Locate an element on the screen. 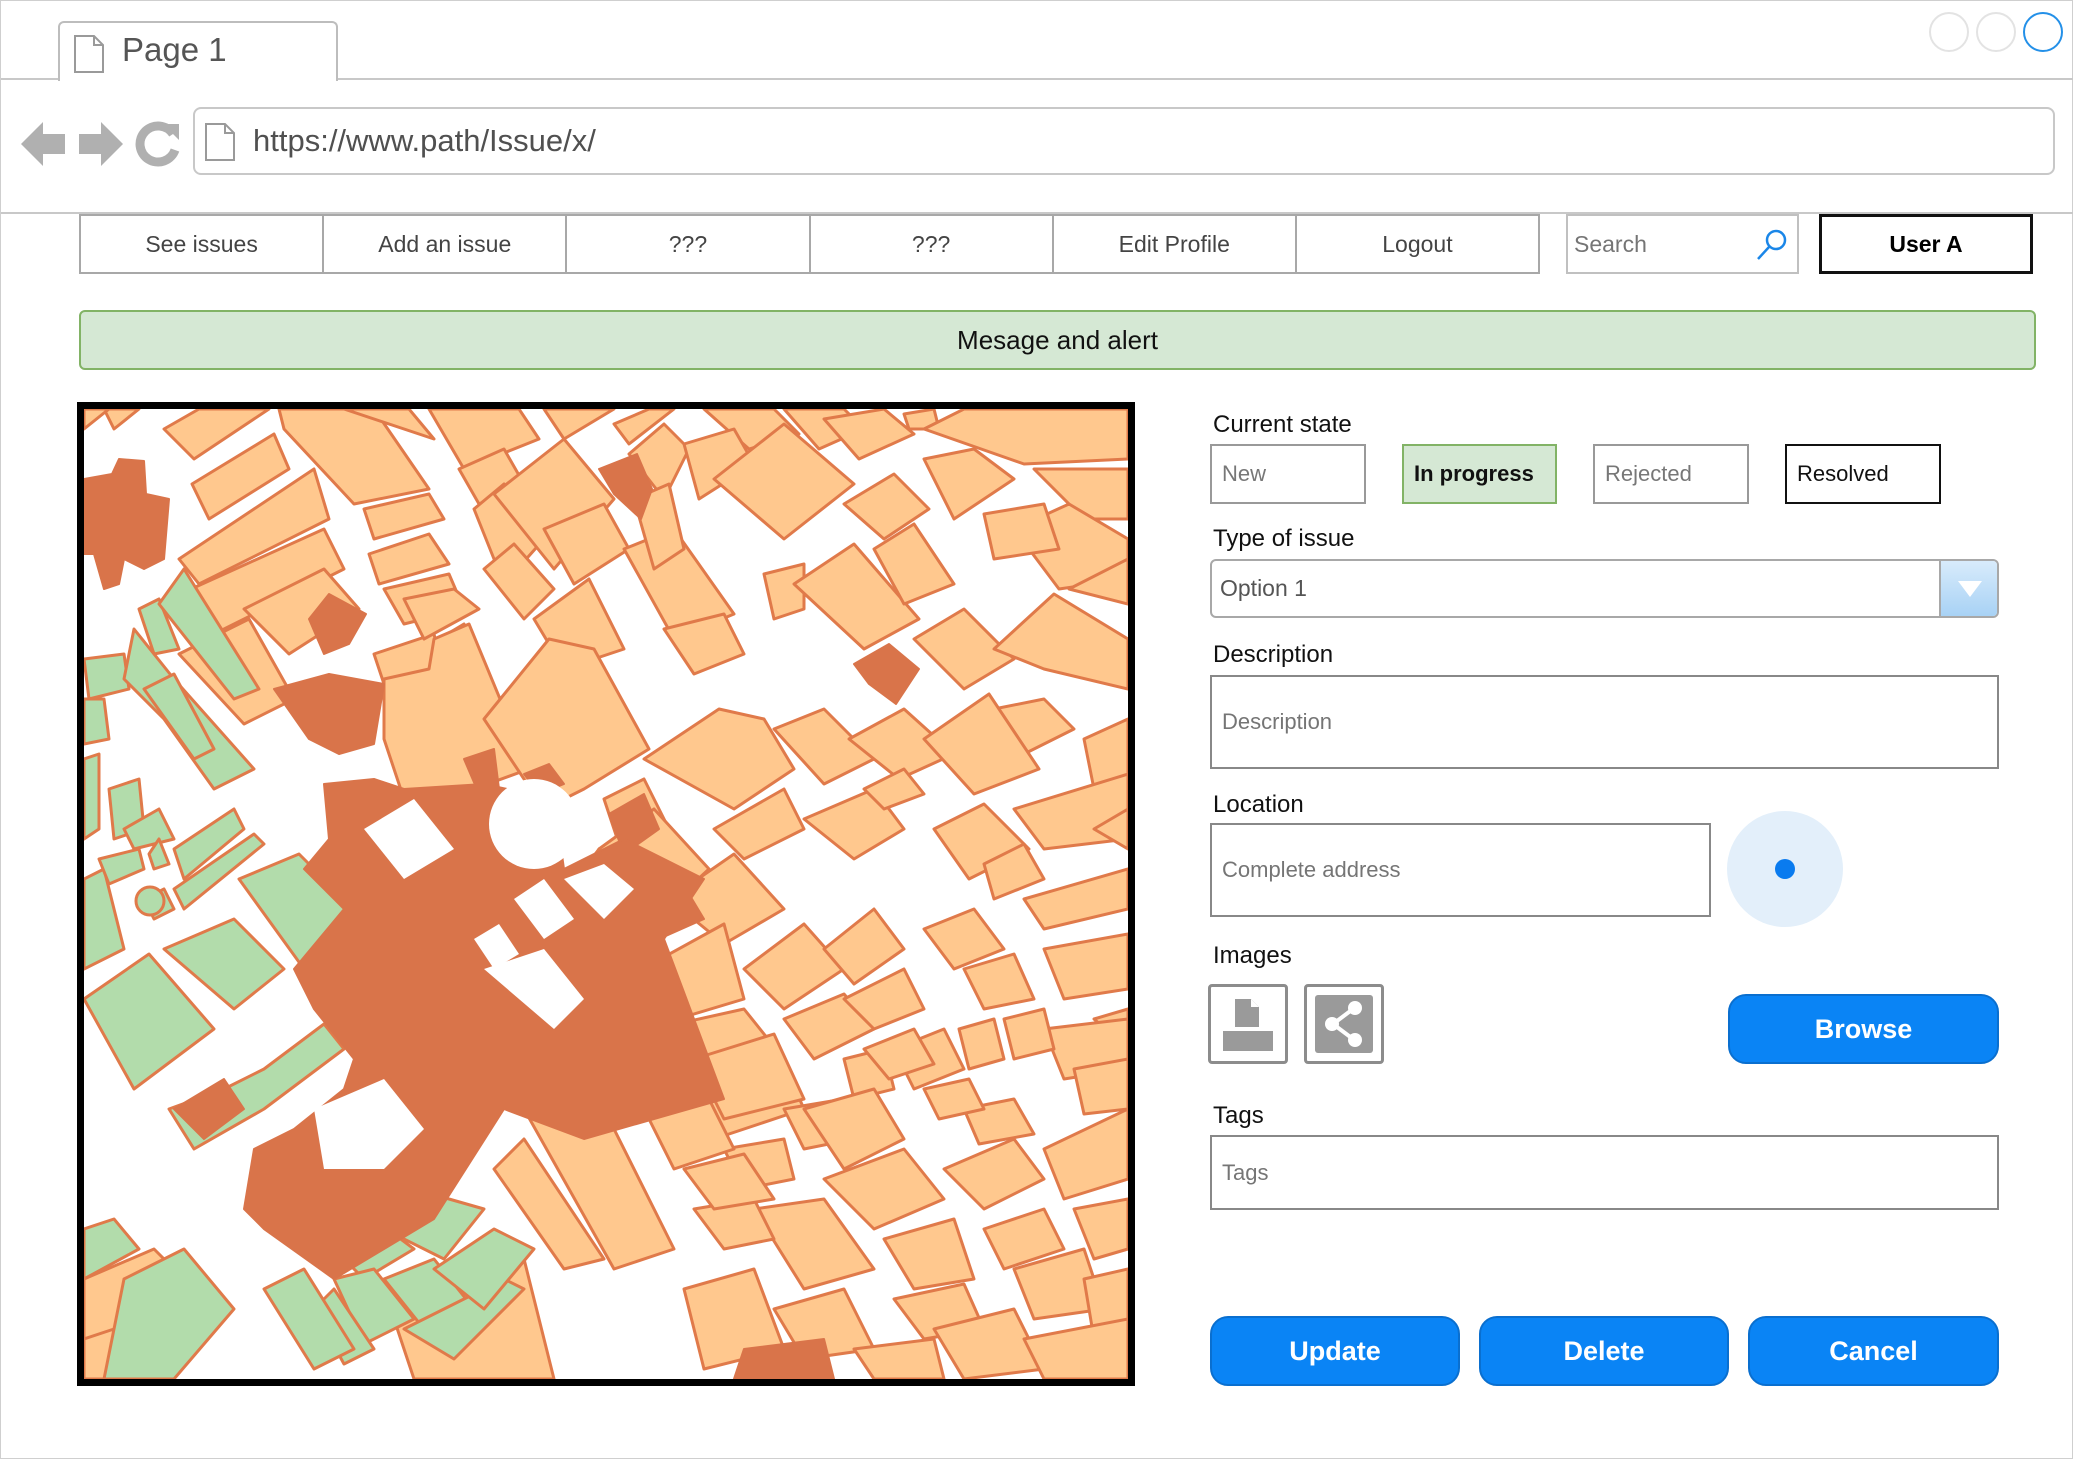 This screenshot has height=1459, width=2073. type-of-issue-label: Type of issue is located at coordinates (1284, 538).